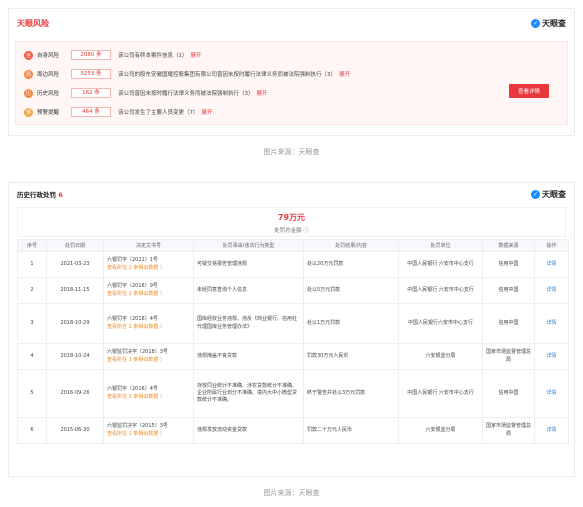 This screenshot has height=507, width=583. Describe the element at coordinates (551, 245) in the screenshot. I see `col-header: 操作` at that location.